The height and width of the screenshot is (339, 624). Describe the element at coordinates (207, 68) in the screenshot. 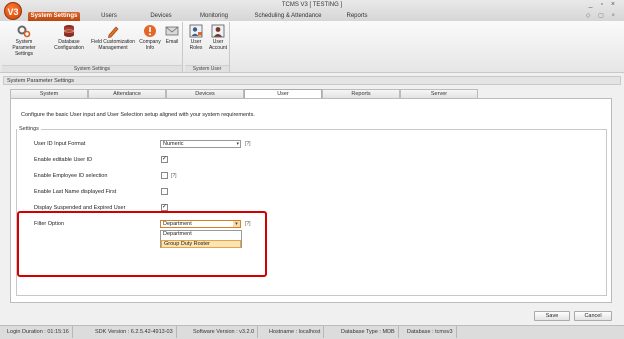

I see `ribbon-group-label: System User` at that location.